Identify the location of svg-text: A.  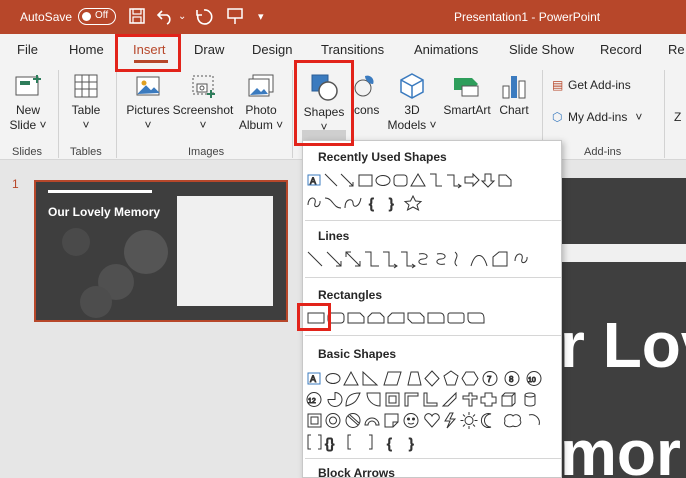
(313, 379).